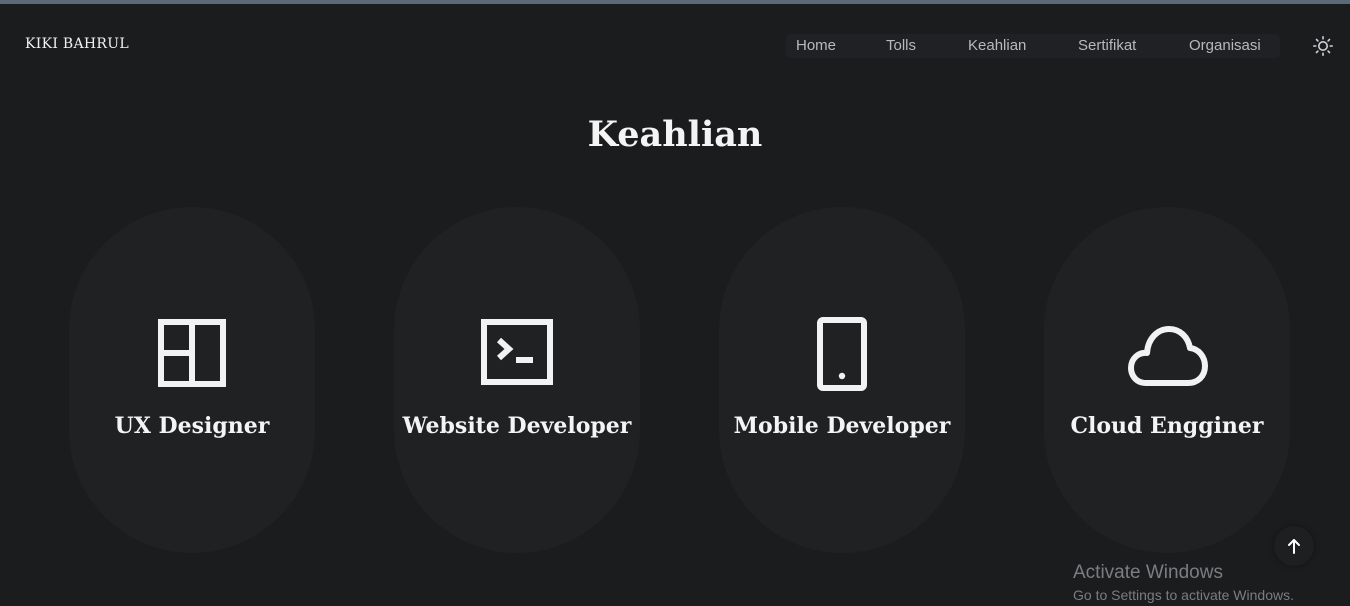 The height and width of the screenshot is (606, 1350). Describe the element at coordinates (901, 45) in the screenshot. I see `nav-tolls: Tolls` at that location.